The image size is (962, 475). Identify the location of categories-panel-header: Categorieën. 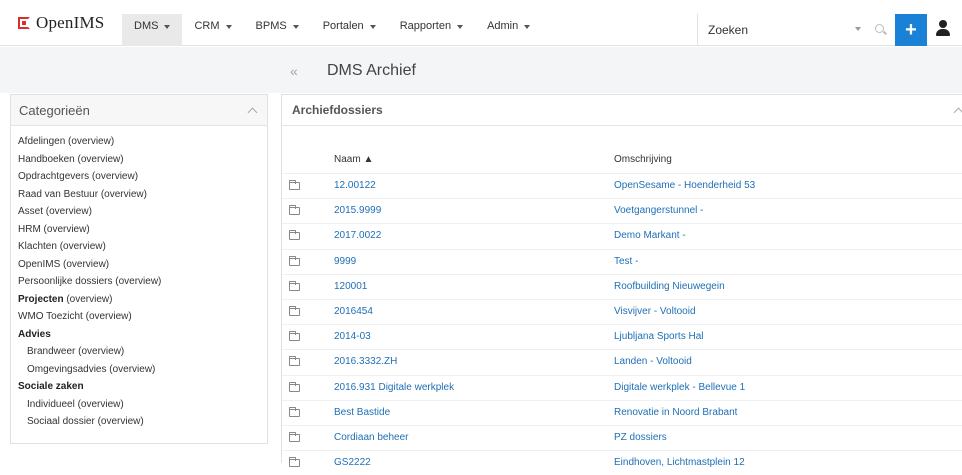
(139, 110).